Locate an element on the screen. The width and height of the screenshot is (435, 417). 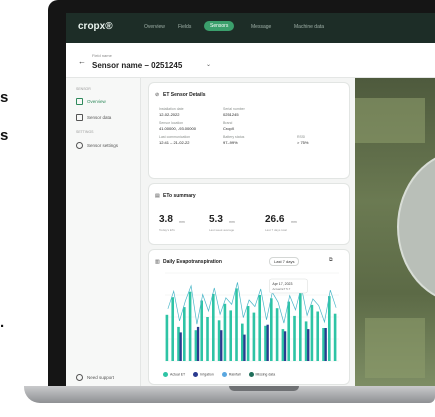
field-label: Serial number is located at coordinates (234, 109).